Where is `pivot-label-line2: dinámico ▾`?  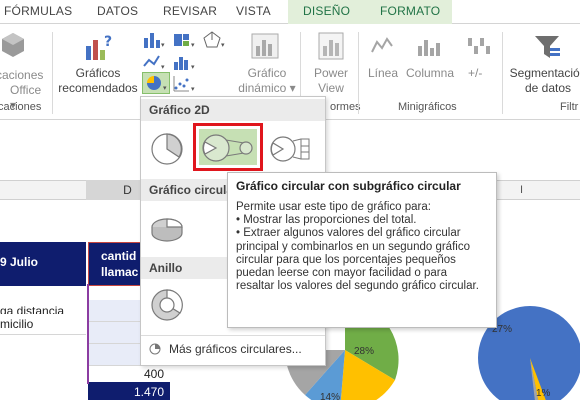 pivot-label-line2: dinámico ▾ is located at coordinates (267, 88).